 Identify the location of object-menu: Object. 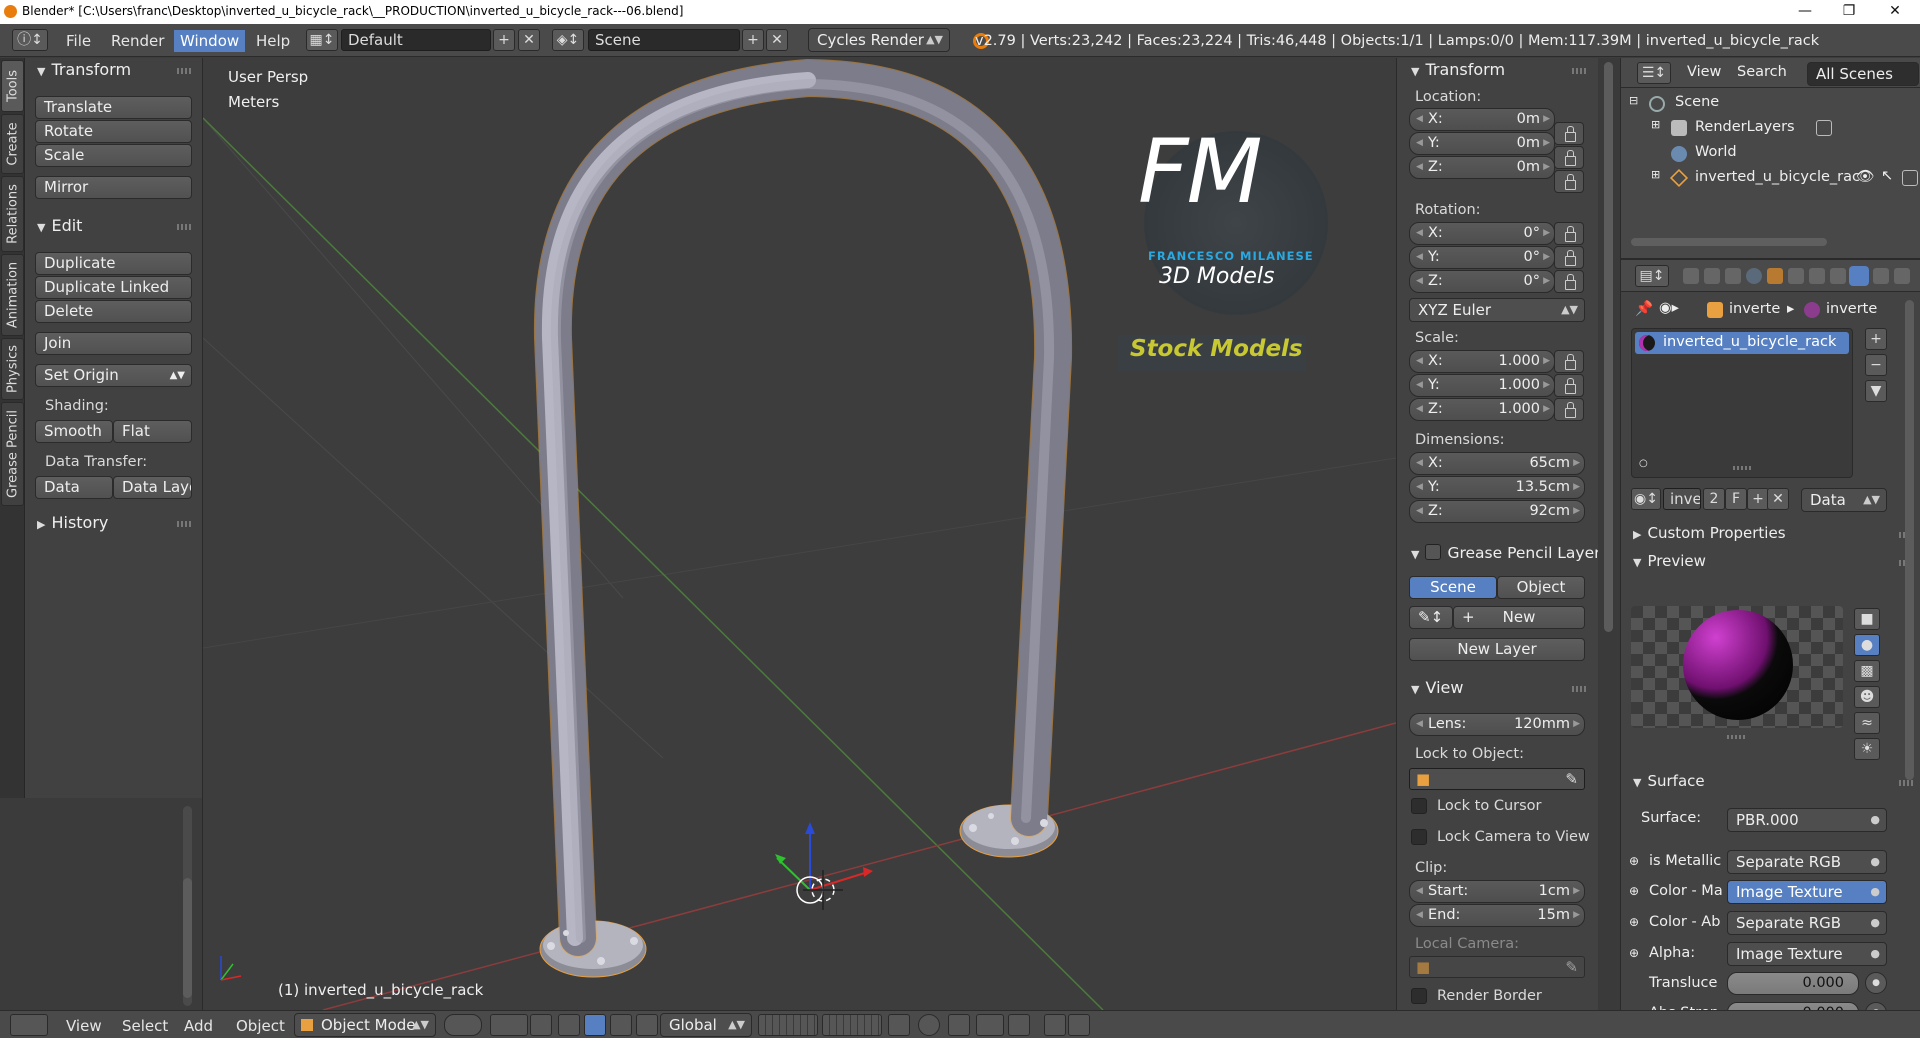
(260, 1026).